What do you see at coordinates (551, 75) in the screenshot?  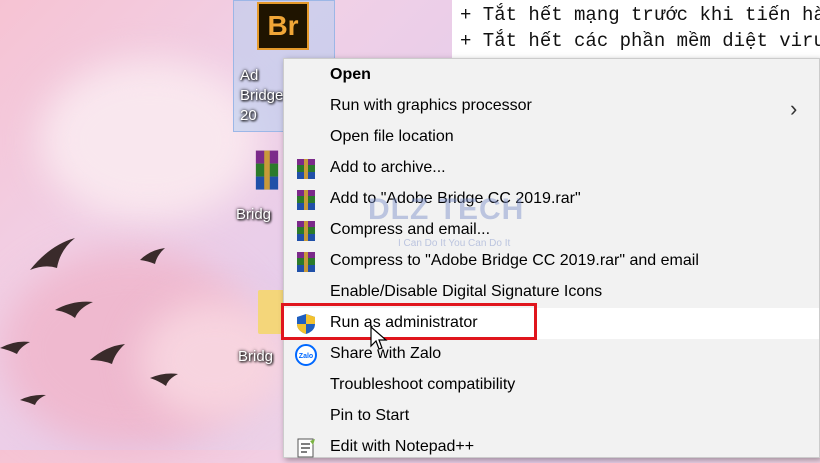 I see `menu-item-open: Open` at bounding box center [551, 75].